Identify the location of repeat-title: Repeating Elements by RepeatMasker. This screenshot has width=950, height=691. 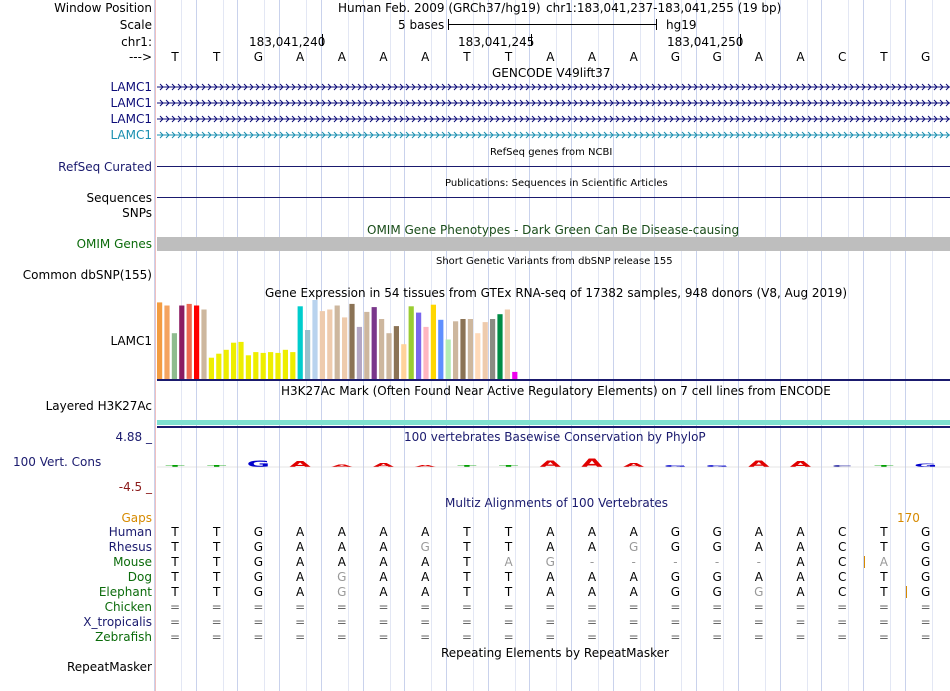
(555, 653).